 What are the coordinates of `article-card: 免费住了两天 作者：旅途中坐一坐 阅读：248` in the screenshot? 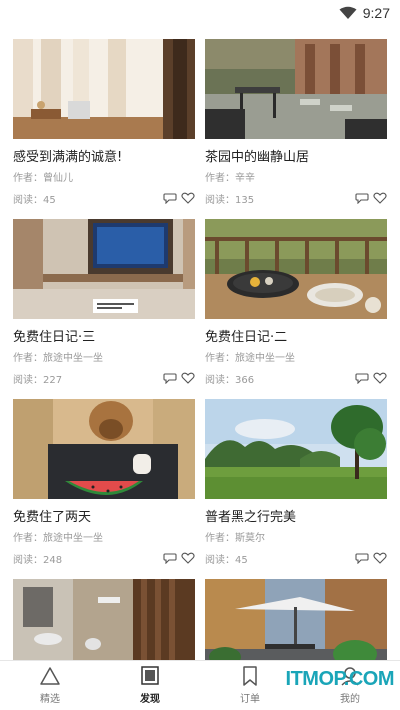 It's located at (104, 482).